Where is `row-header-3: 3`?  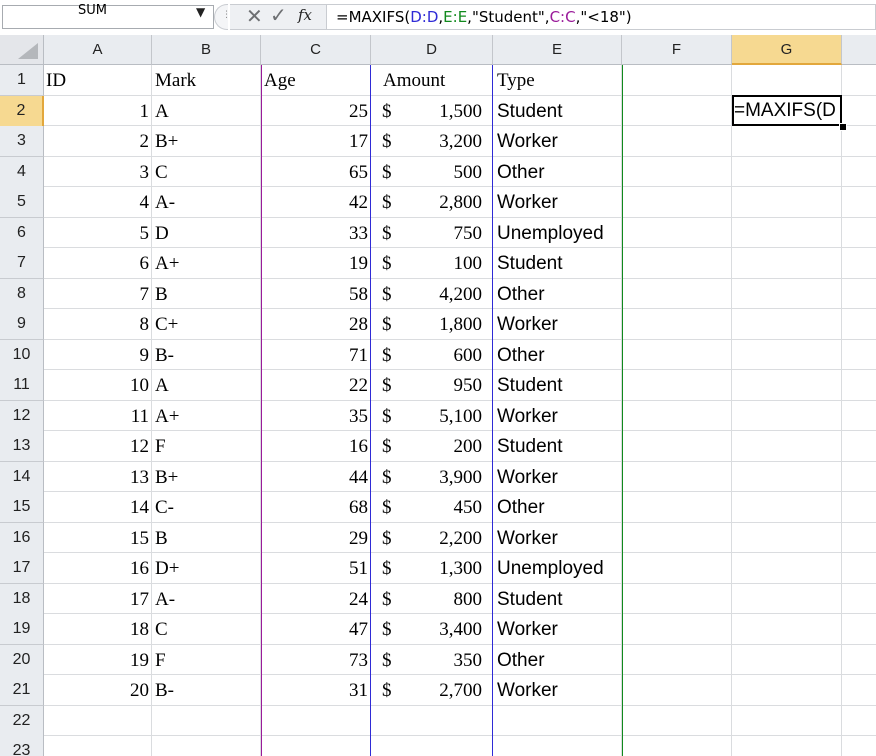 row-header-3: 3 is located at coordinates (22, 141).